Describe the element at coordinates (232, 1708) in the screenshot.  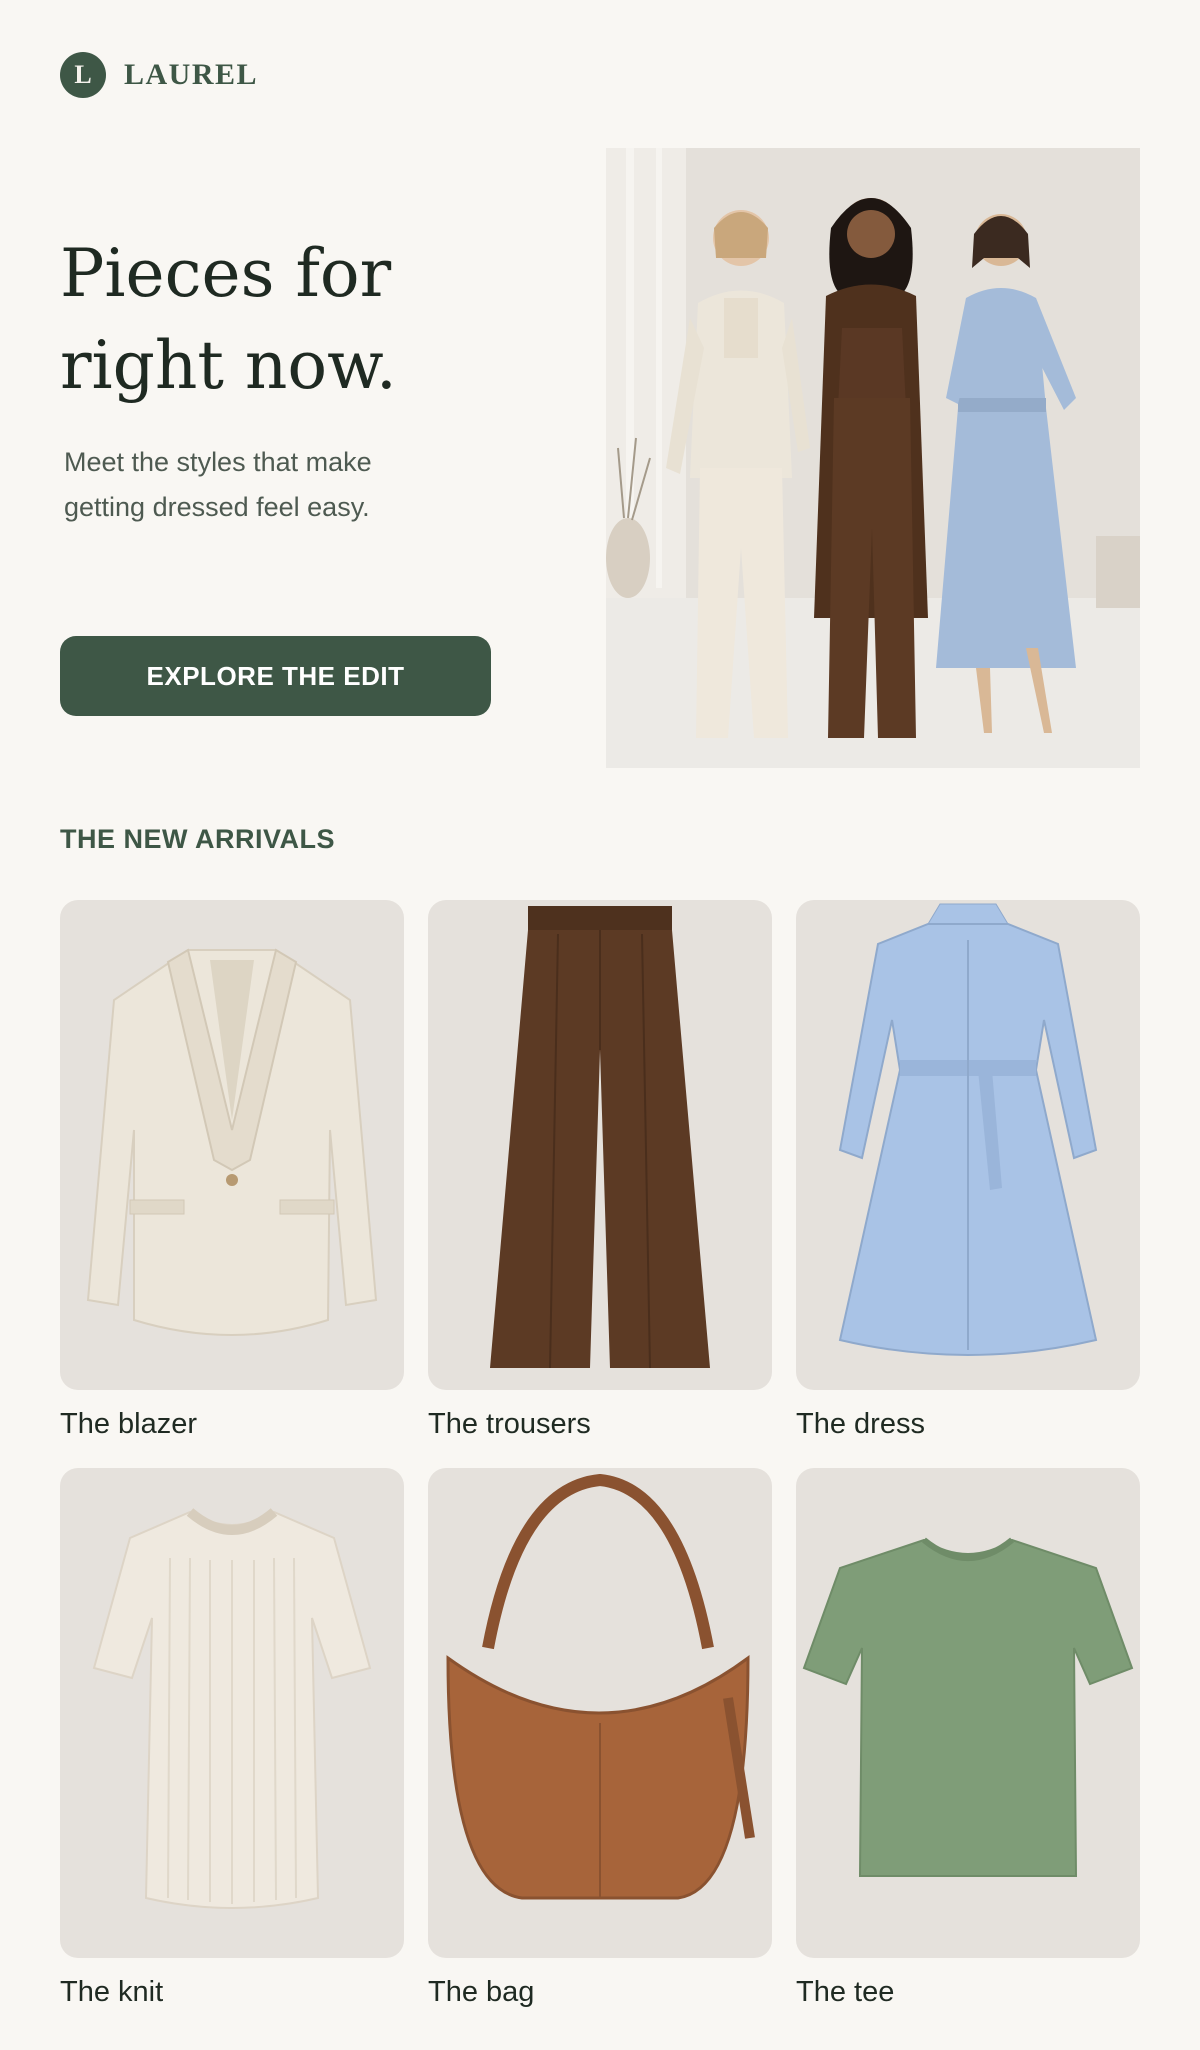
I see `knit-icon` at that location.